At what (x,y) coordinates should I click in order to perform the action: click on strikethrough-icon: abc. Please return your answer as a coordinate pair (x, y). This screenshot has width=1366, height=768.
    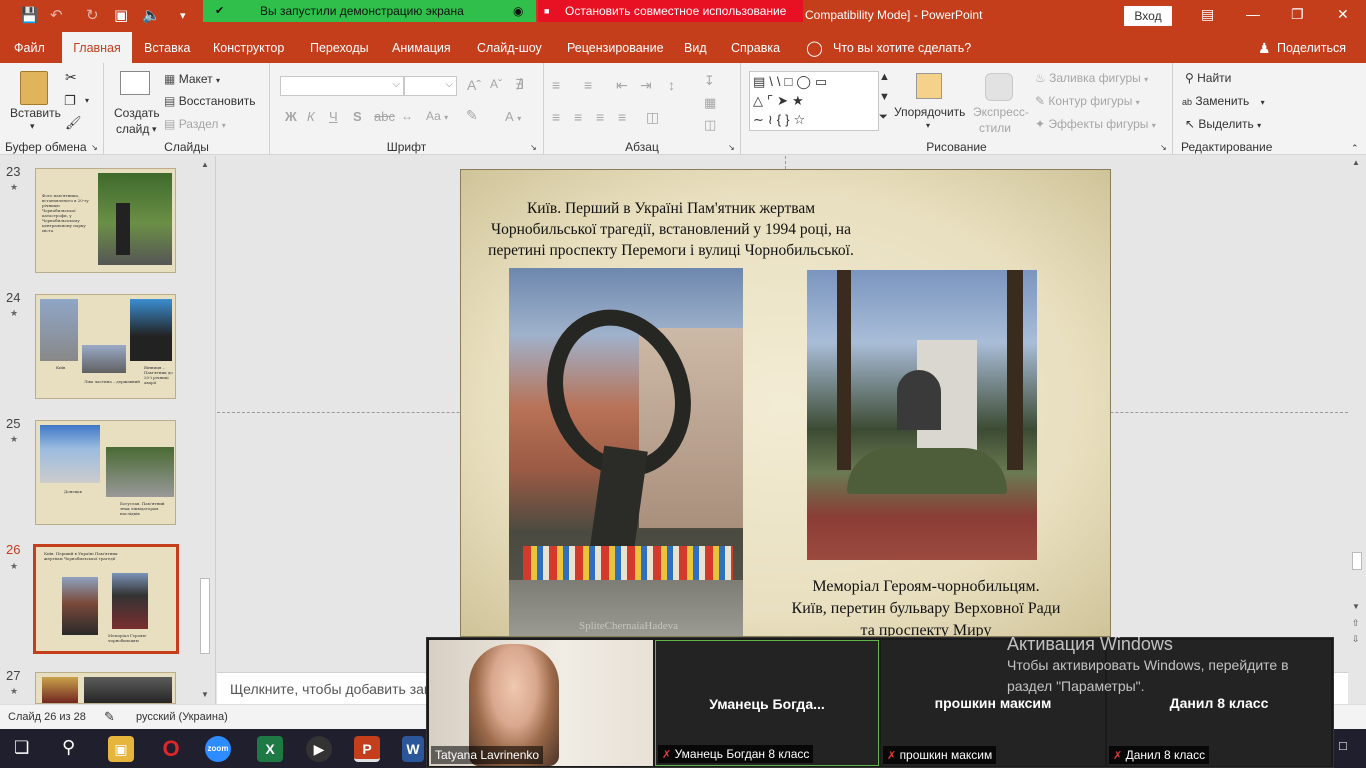
    Looking at the image, I should click on (384, 116).